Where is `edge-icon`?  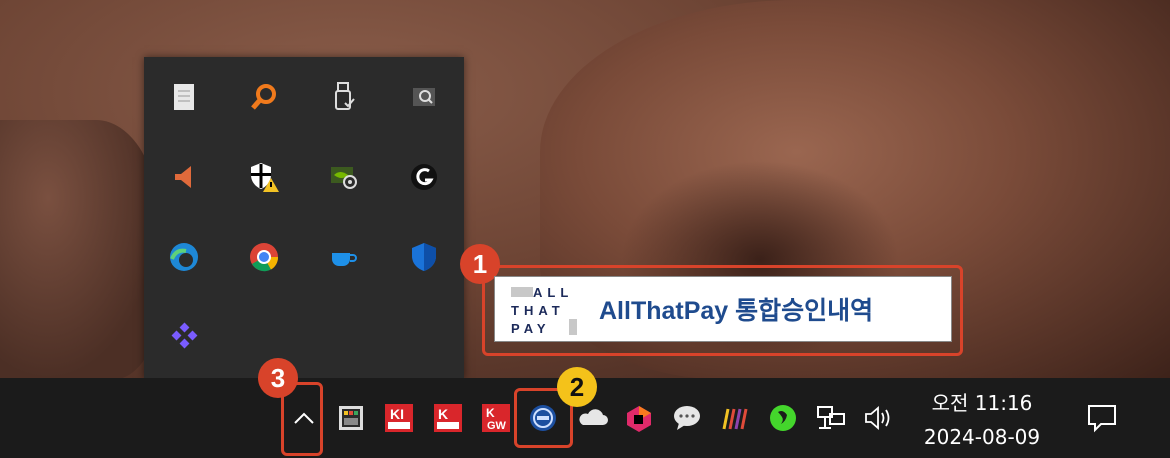 edge-icon is located at coordinates (184, 257).